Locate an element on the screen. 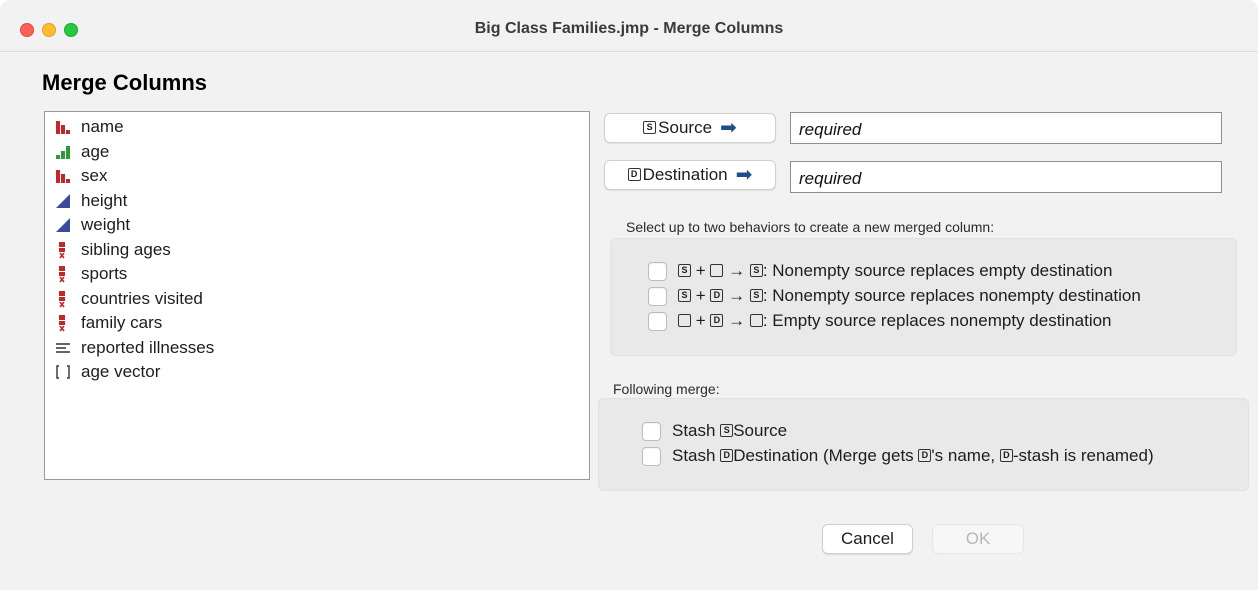 The height and width of the screenshot is (590, 1258). dialog-title: Merge Columns is located at coordinates (125, 82).